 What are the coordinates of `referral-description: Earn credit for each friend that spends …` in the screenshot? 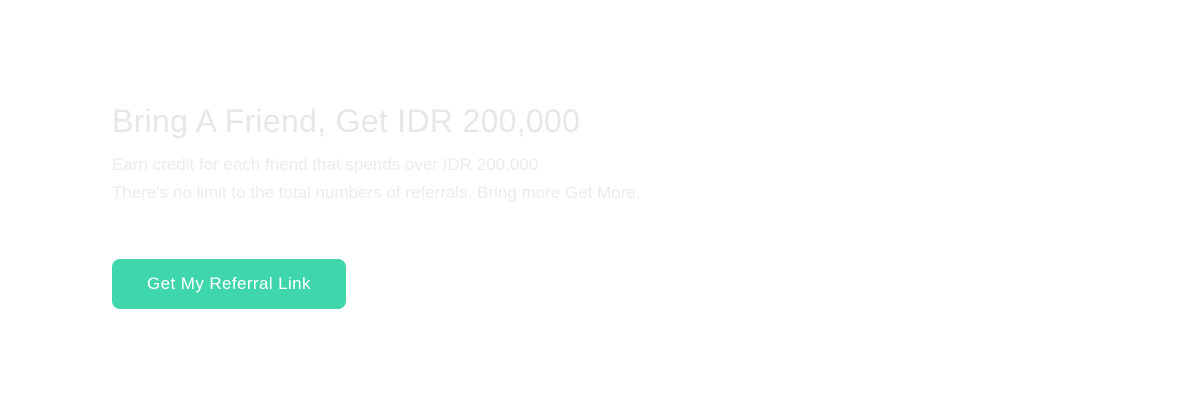 It's located at (562, 179).